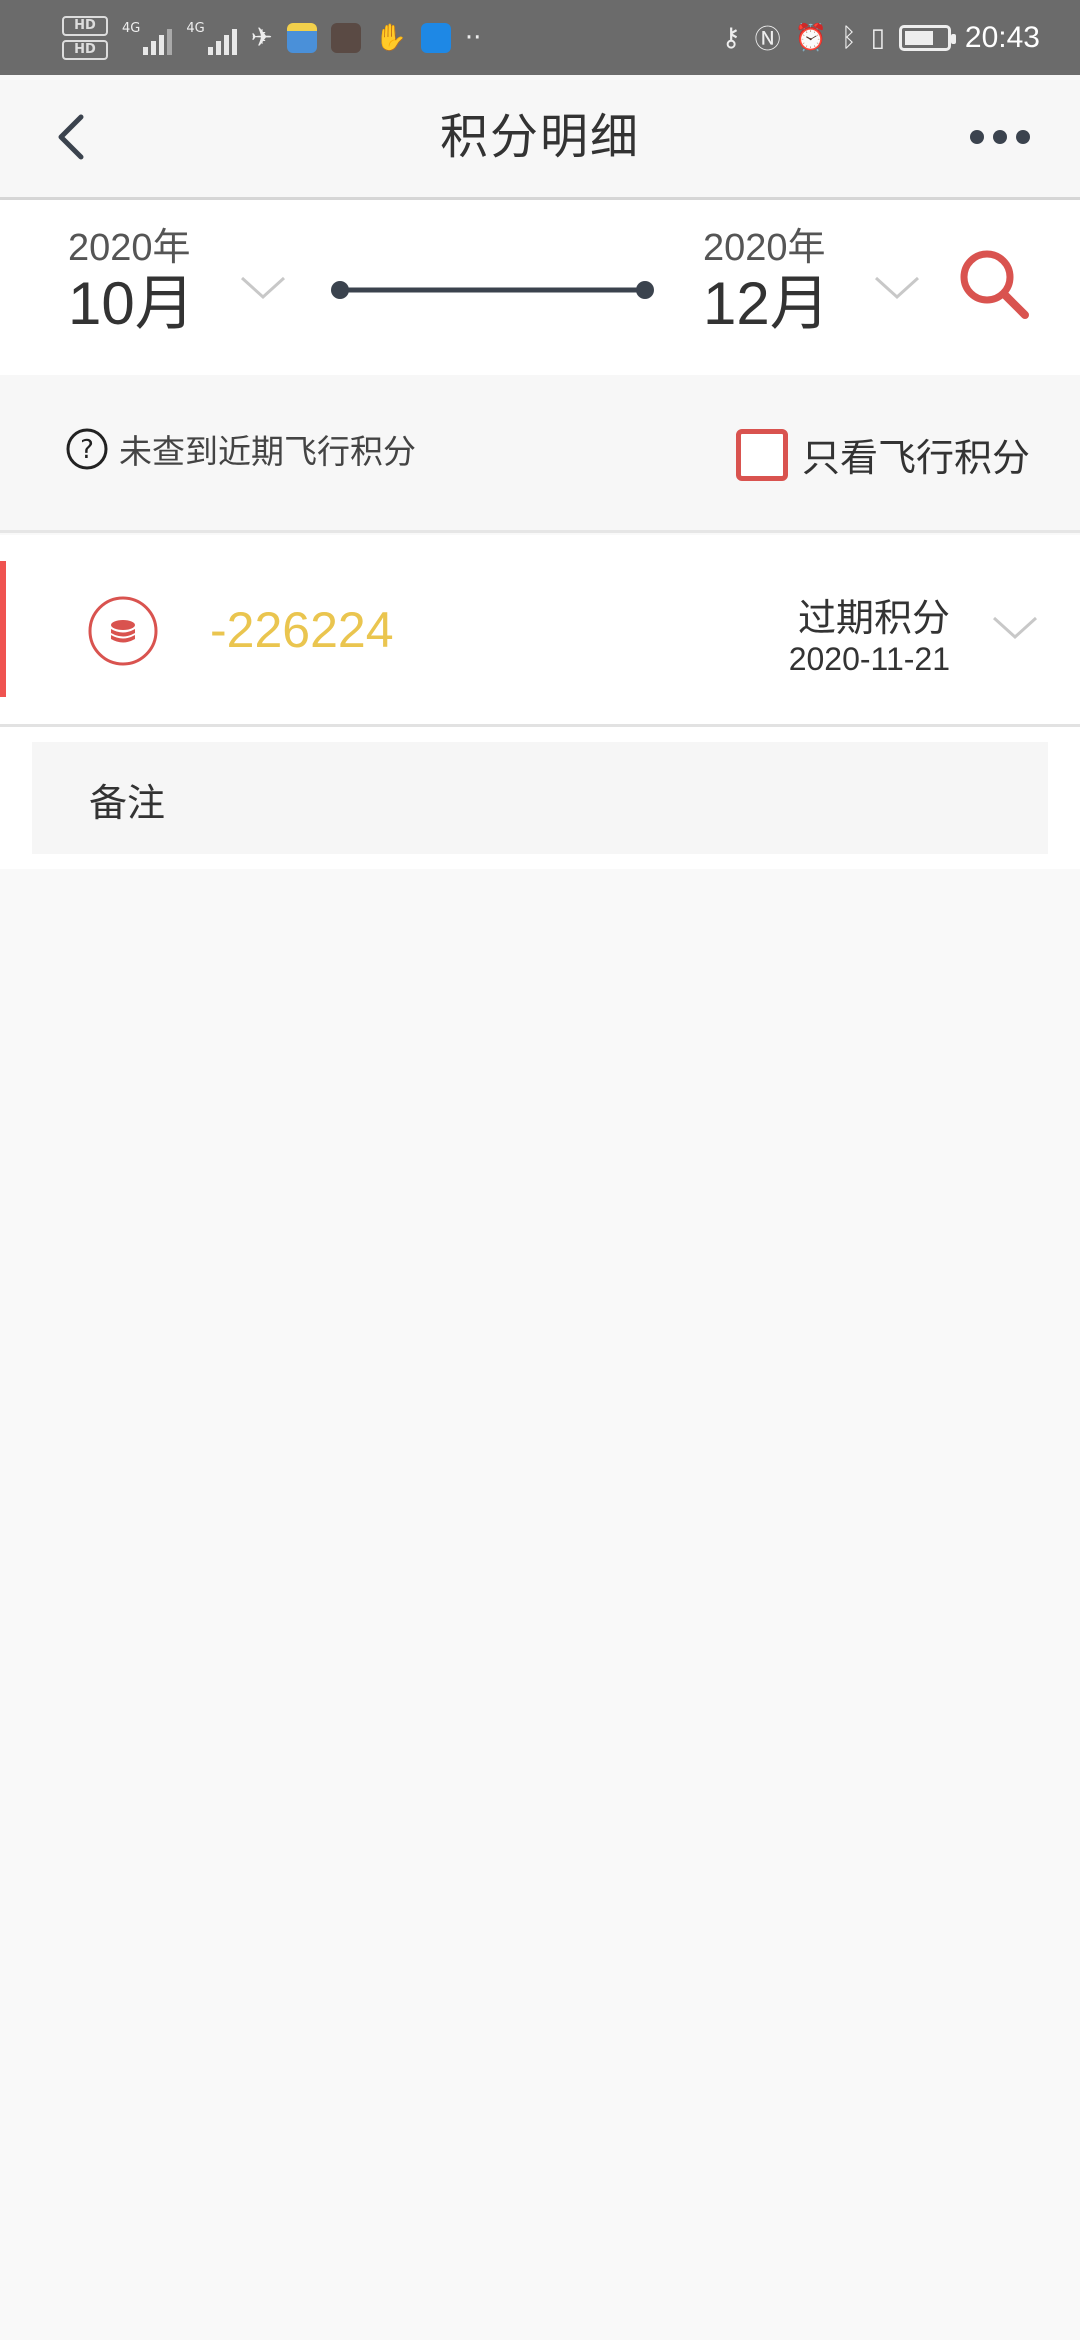  What do you see at coordinates (1002, 37) in the screenshot?
I see `clock: 20:43` at bounding box center [1002, 37].